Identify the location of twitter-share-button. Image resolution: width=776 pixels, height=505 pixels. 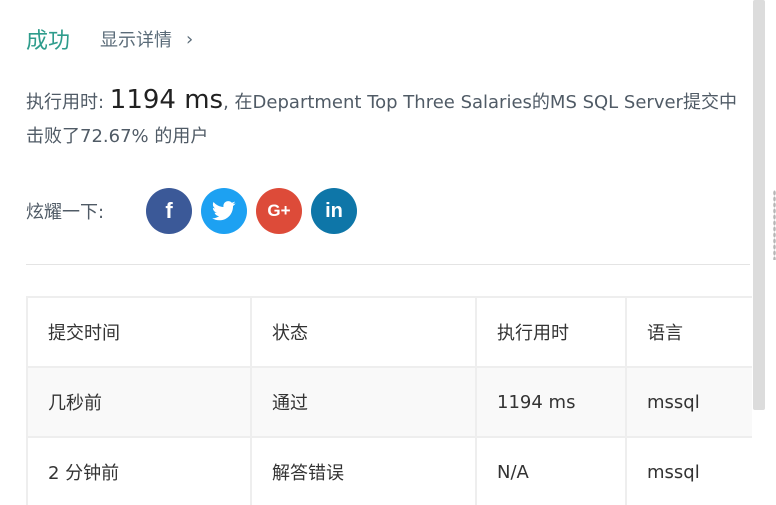
(224, 211).